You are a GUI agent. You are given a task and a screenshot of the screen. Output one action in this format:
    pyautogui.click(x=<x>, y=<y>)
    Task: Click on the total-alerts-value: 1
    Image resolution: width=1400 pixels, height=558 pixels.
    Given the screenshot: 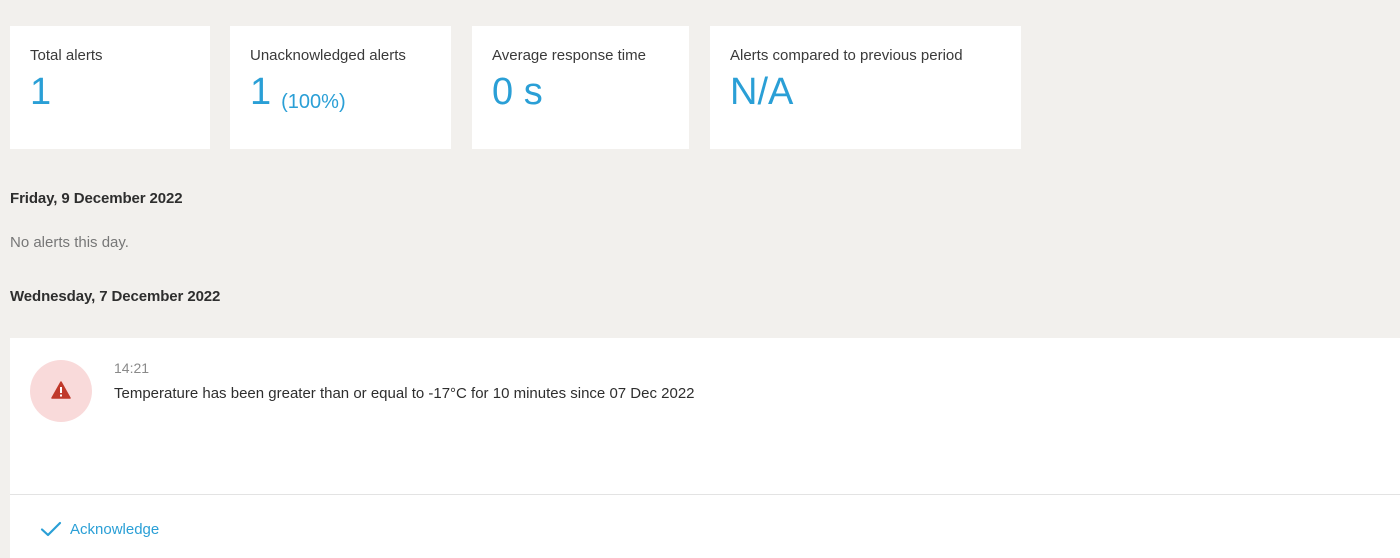 What is the action you would take?
    pyautogui.click(x=41, y=92)
    